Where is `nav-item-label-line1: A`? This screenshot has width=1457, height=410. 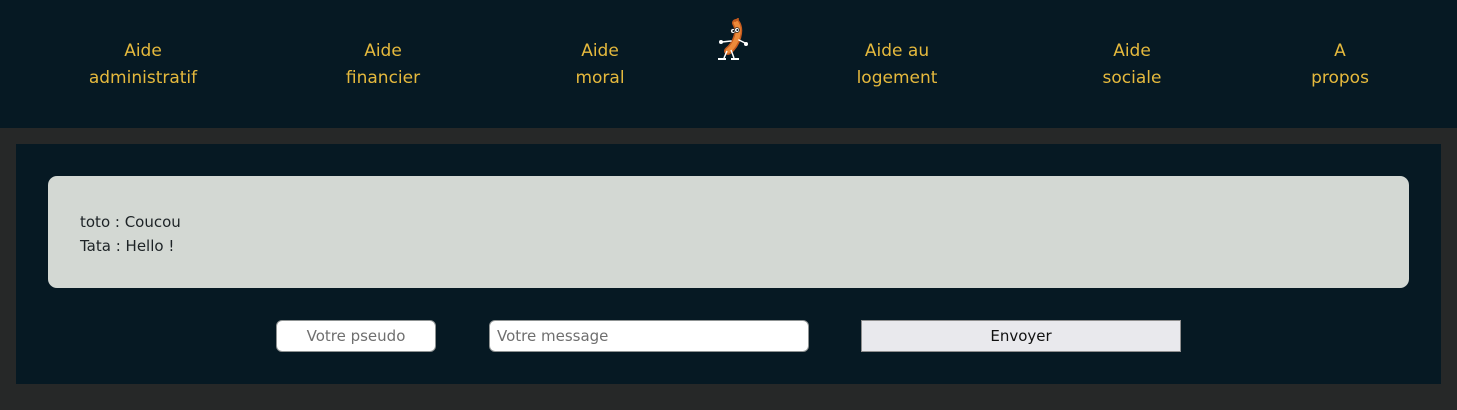 nav-item-label-line1: A is located at coordinates (1340, 51).